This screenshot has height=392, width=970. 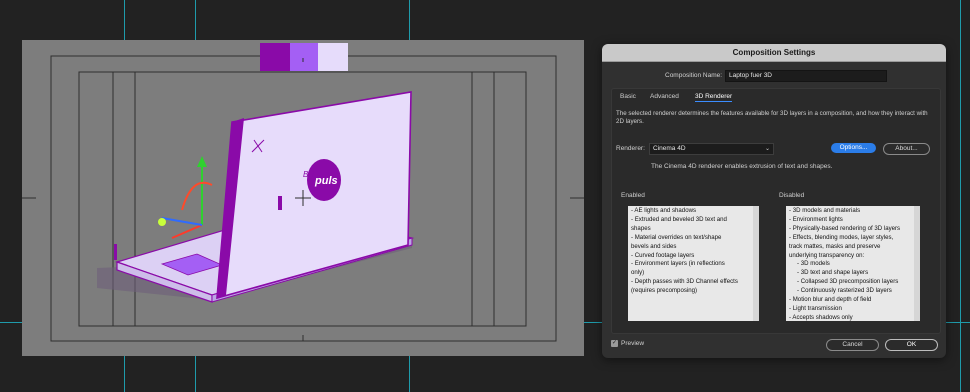 What do you see at coordinates (308, 174) in the screenshot?
I see `br-logo-text: BR` at bounding box center [308, 174].